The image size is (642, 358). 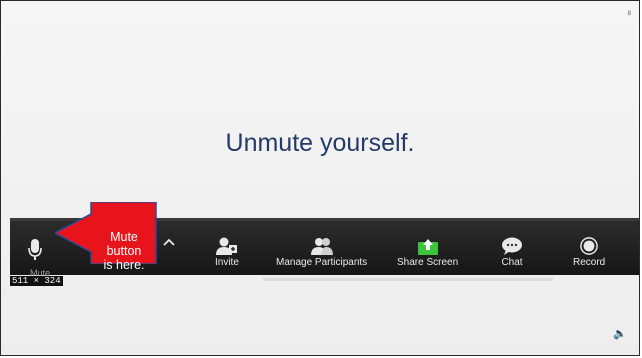 I want to click on audio-options-button, so click(x=169, y=242).